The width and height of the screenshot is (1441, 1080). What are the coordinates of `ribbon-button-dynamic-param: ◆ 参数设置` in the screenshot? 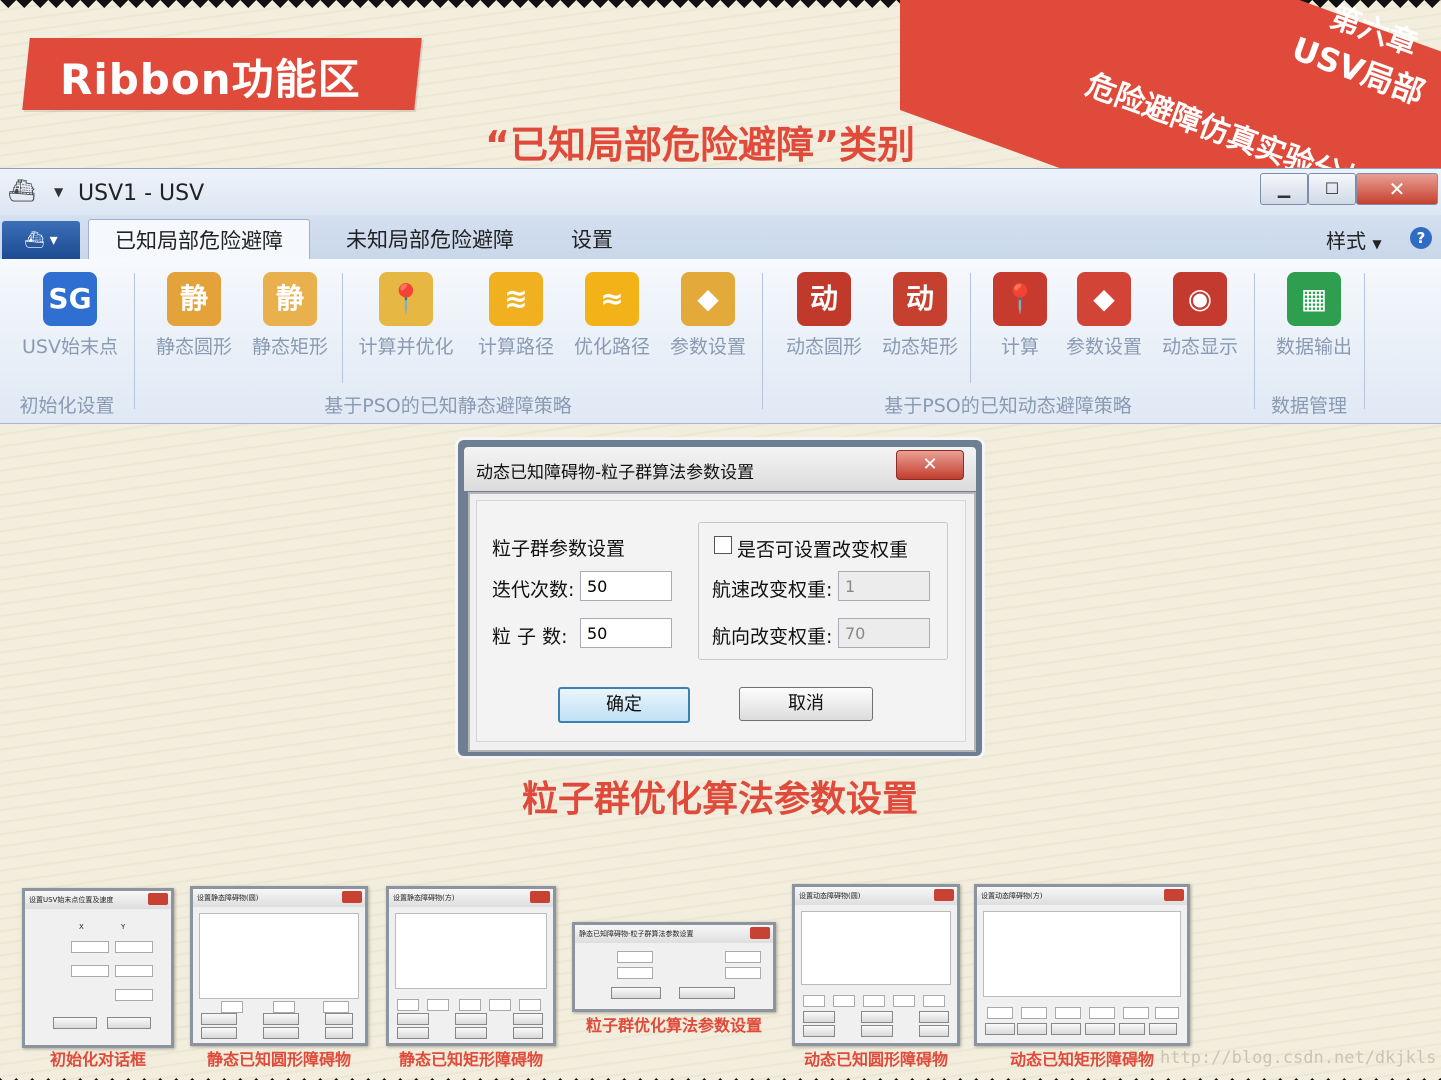 It's located at (1104, 324).